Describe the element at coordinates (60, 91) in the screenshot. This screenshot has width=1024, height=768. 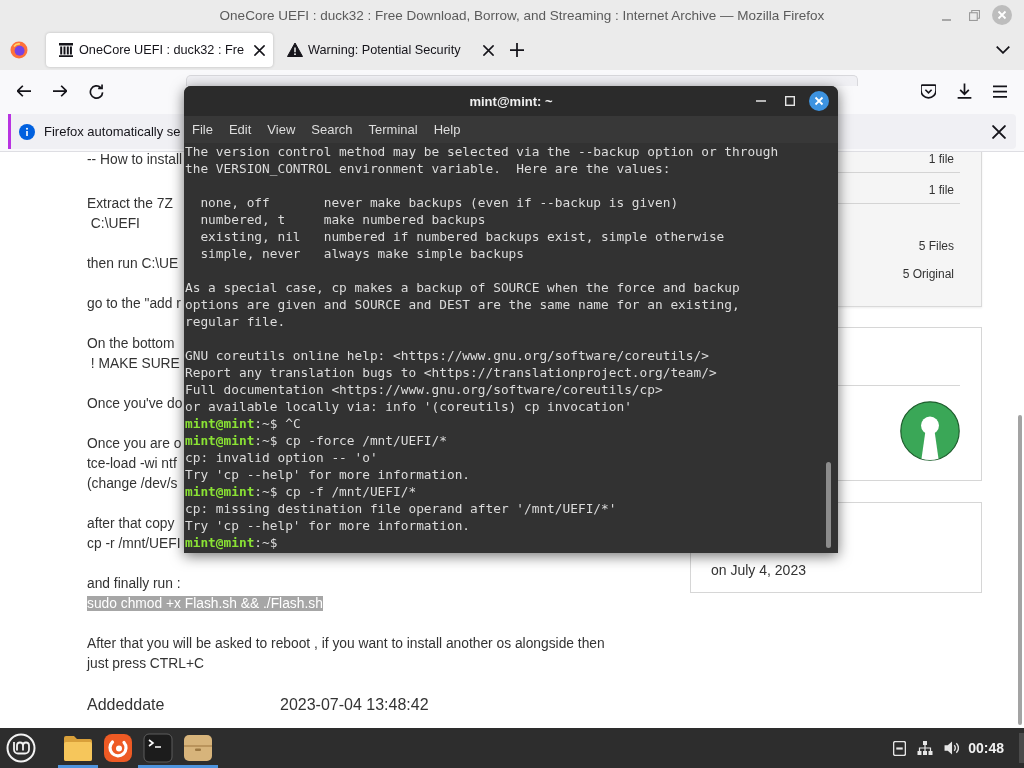
I see `arrow-right-icon` at that location.